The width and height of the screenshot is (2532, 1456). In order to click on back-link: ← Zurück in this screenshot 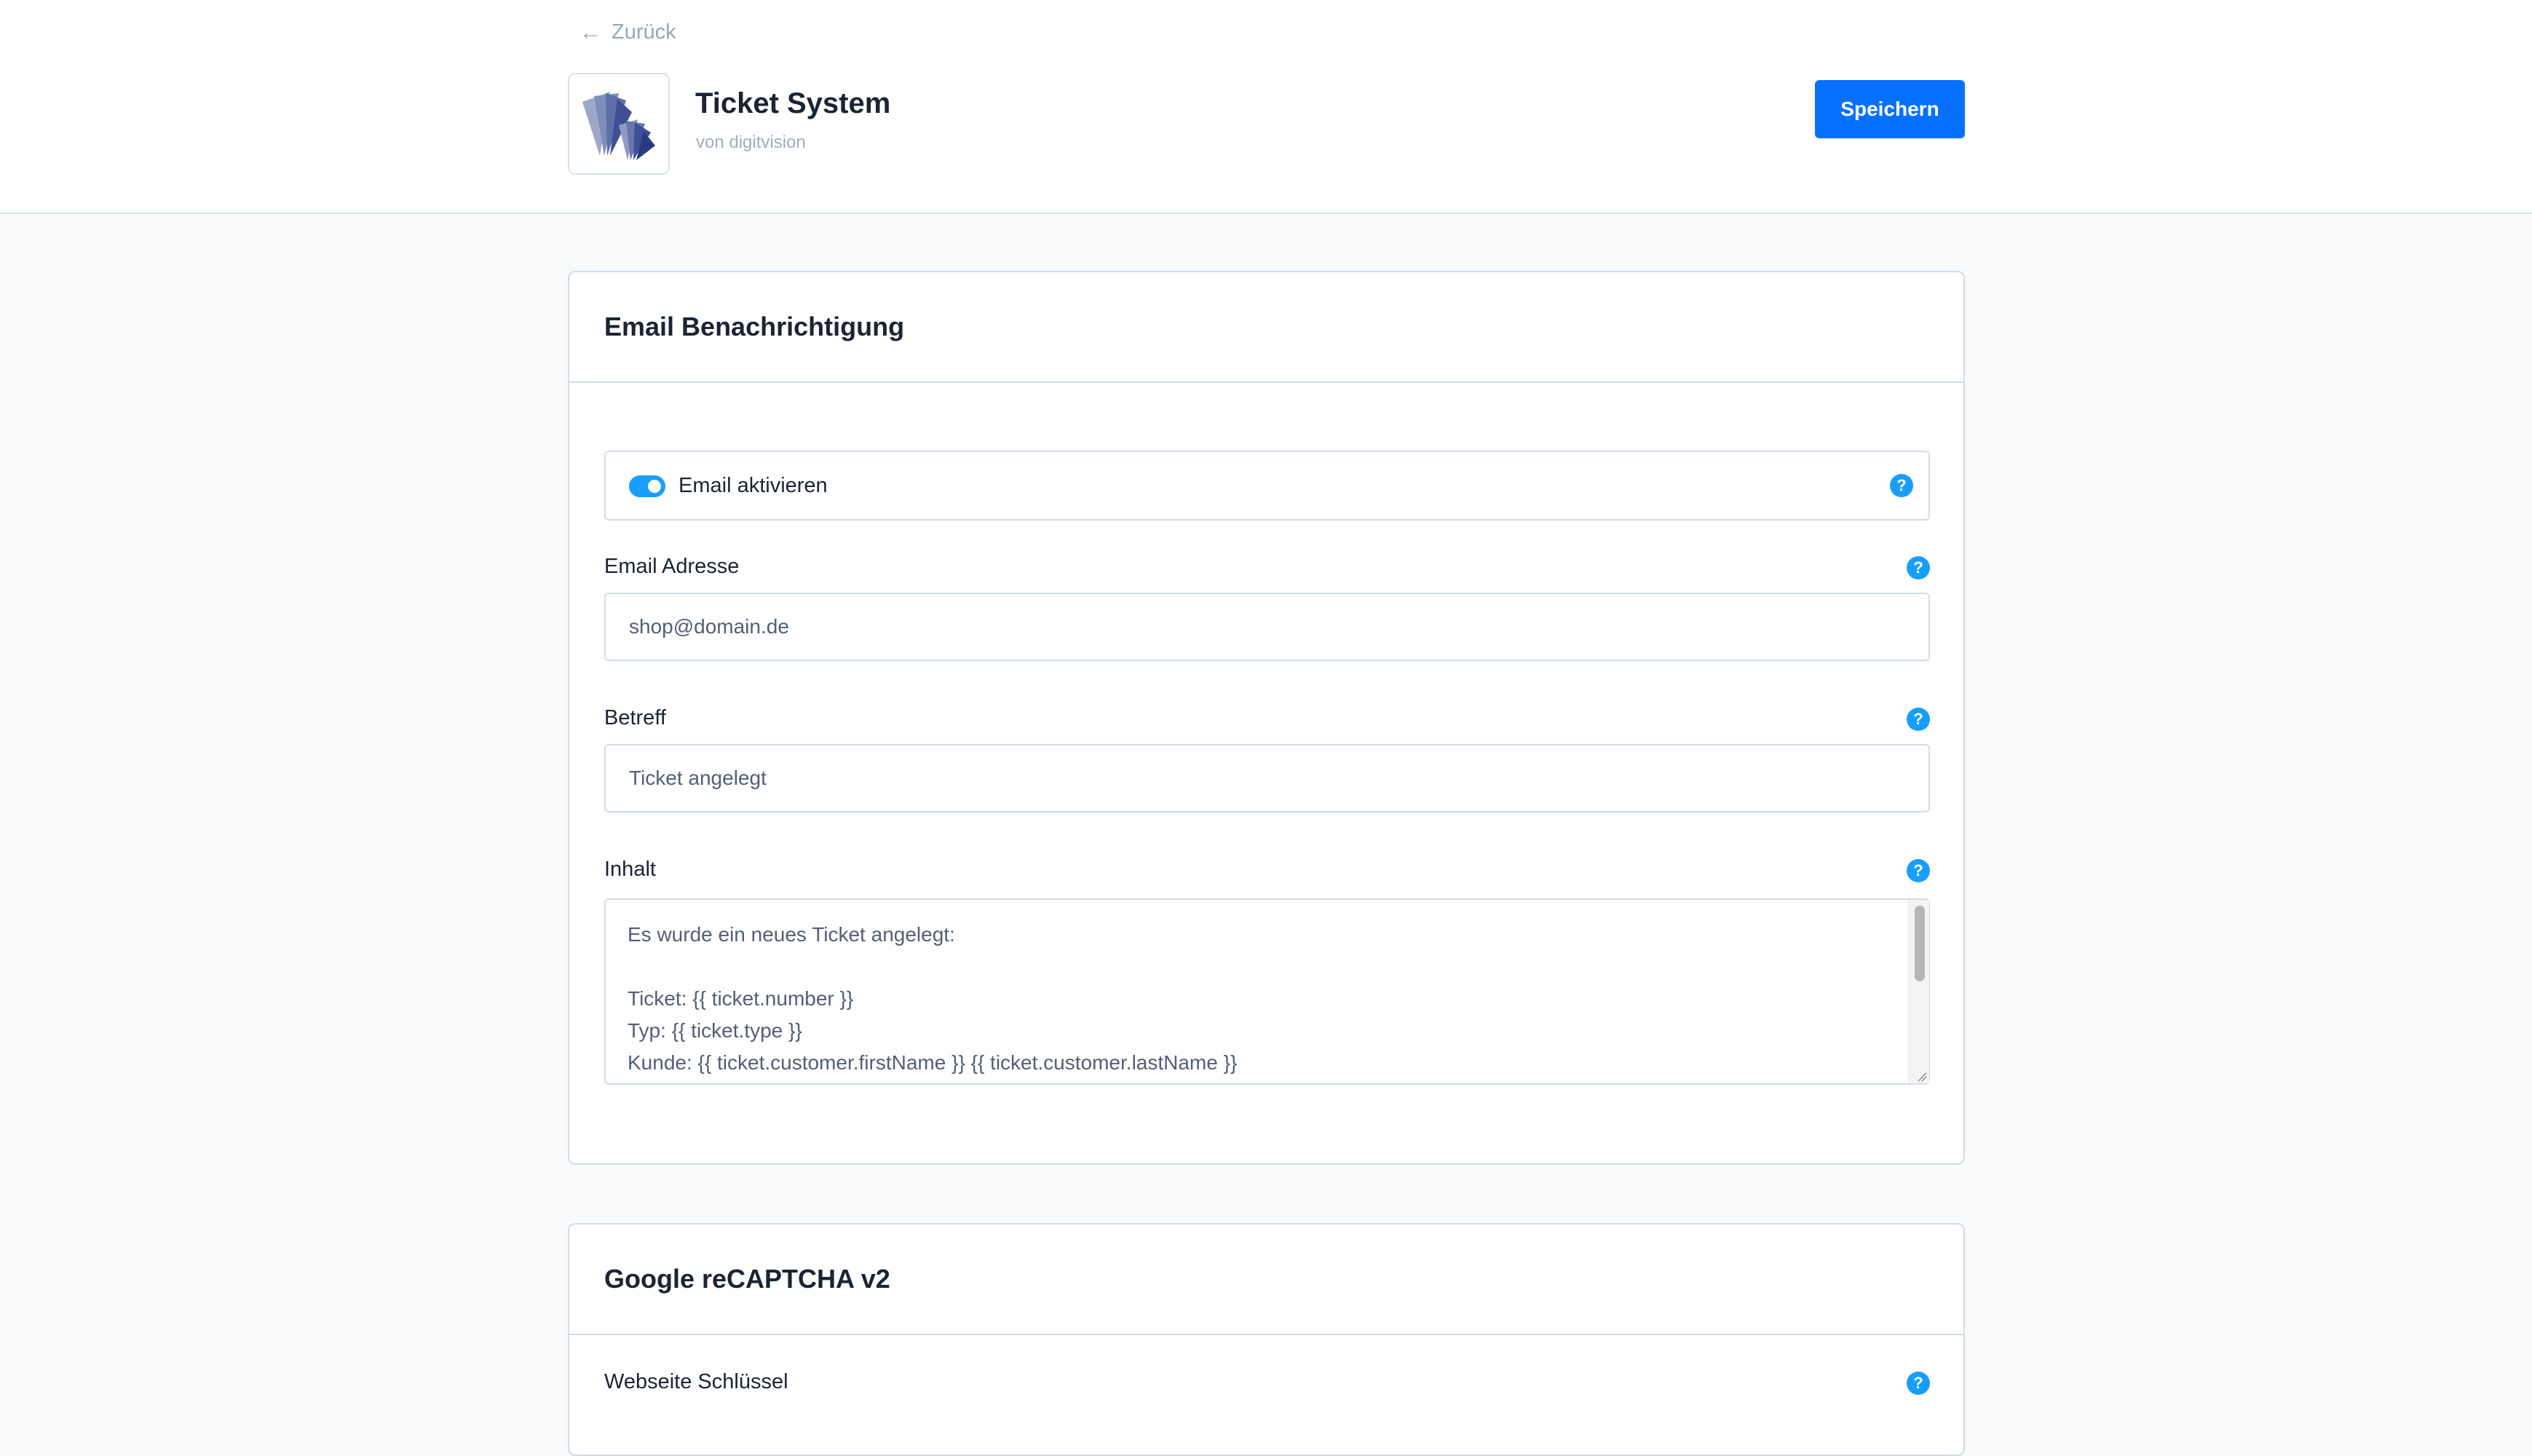, I will do `click(627, 32)`.